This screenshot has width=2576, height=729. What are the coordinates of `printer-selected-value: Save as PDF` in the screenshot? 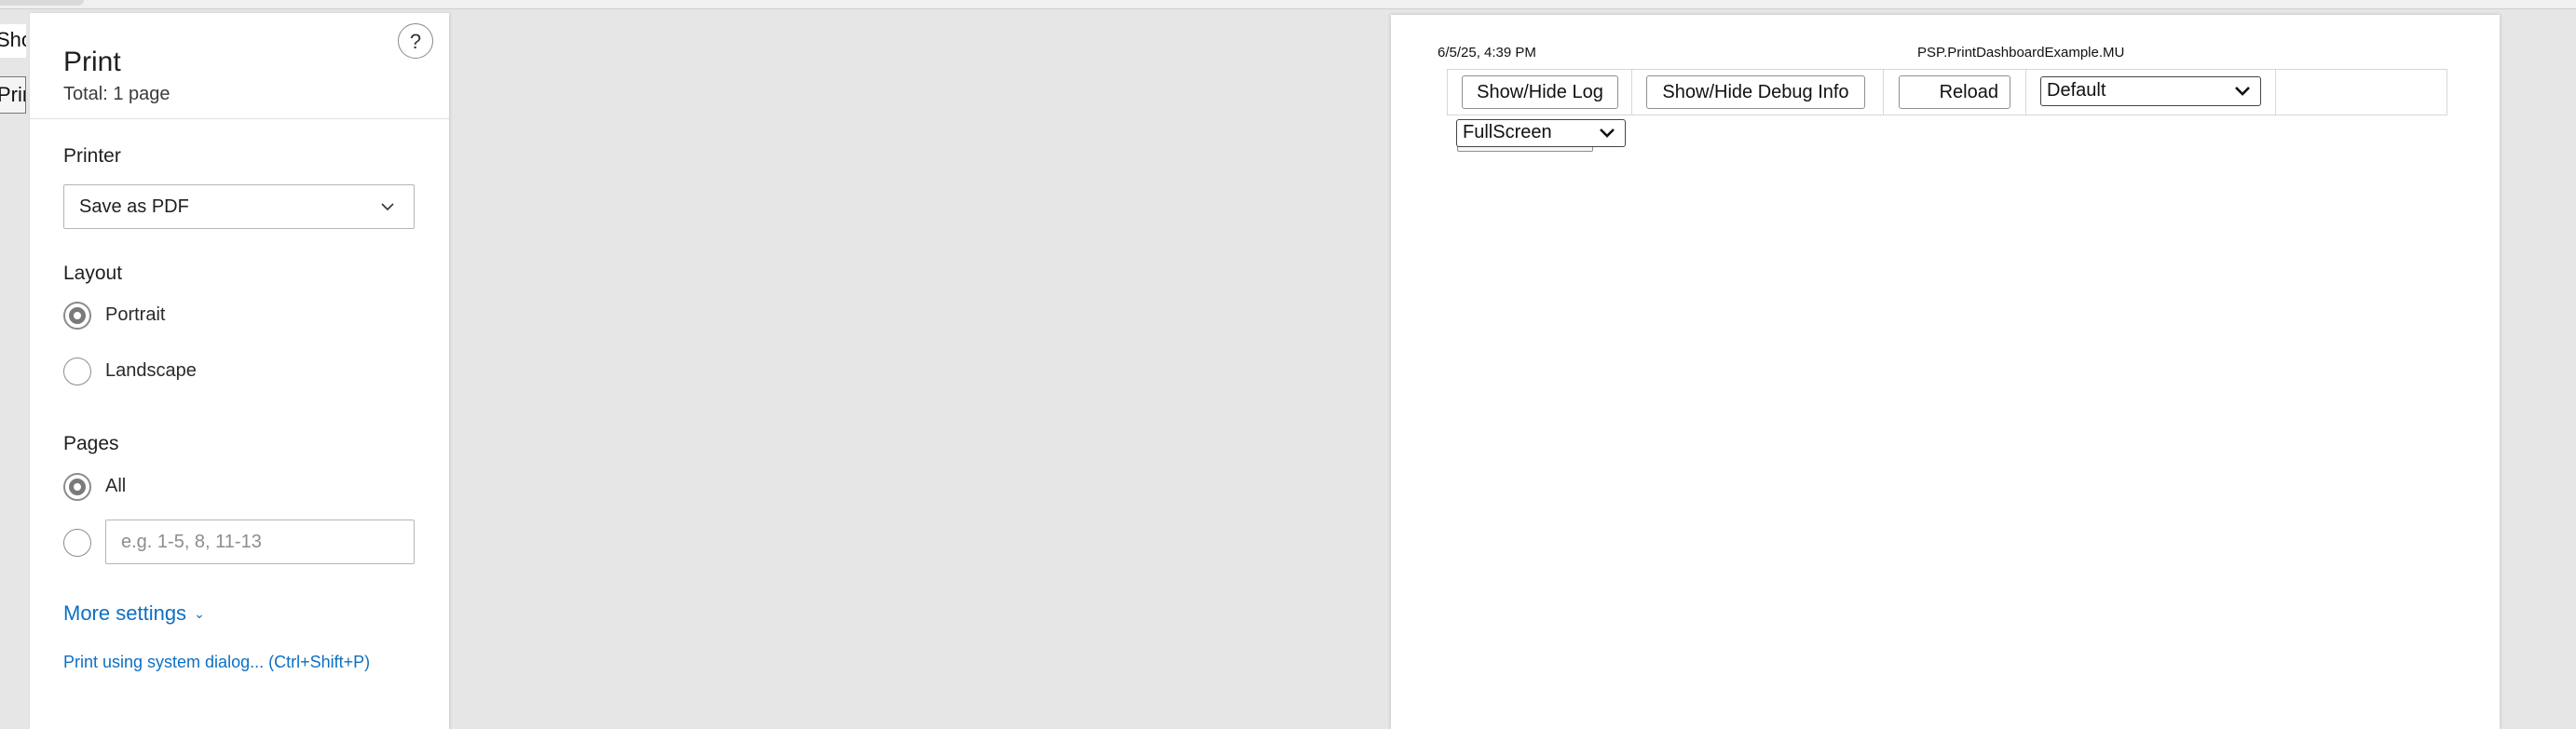 It's located at (134, 206).